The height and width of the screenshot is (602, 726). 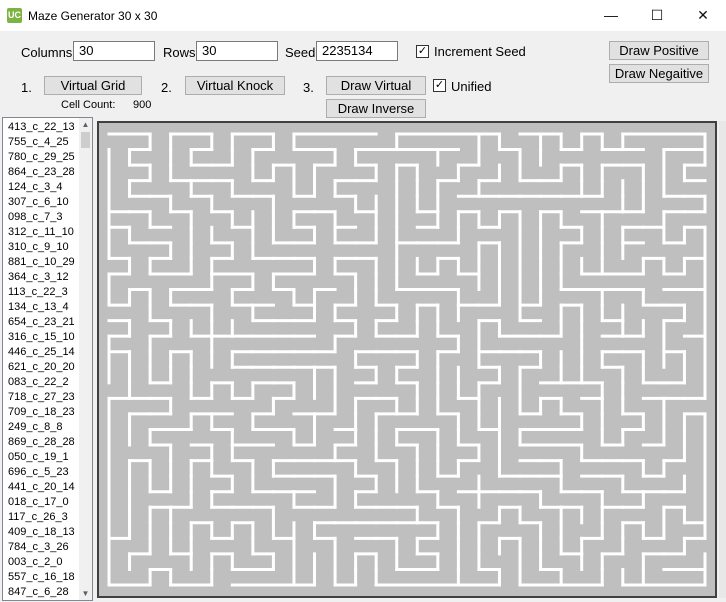 What do you see at coordinates (85, 124) in the screenshot?
I see `scroll-up-icon: ▲` at bounding box center [85, 124].